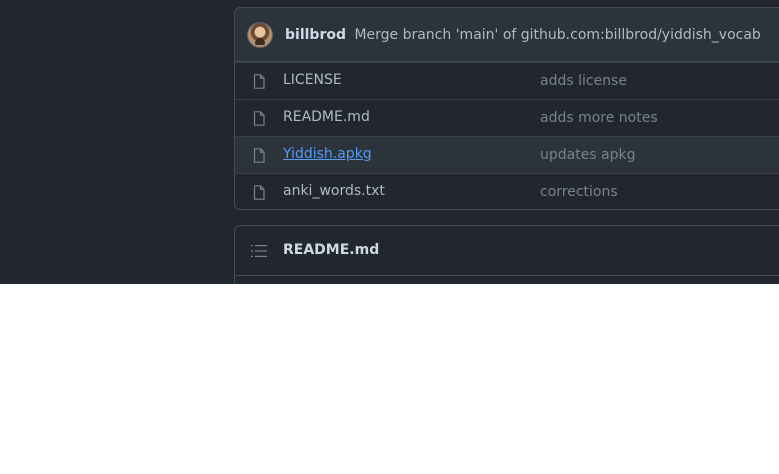 This screenshot has height=474, width=779. I want to click on file-commit-message-link: adds license, so click(583, 81).